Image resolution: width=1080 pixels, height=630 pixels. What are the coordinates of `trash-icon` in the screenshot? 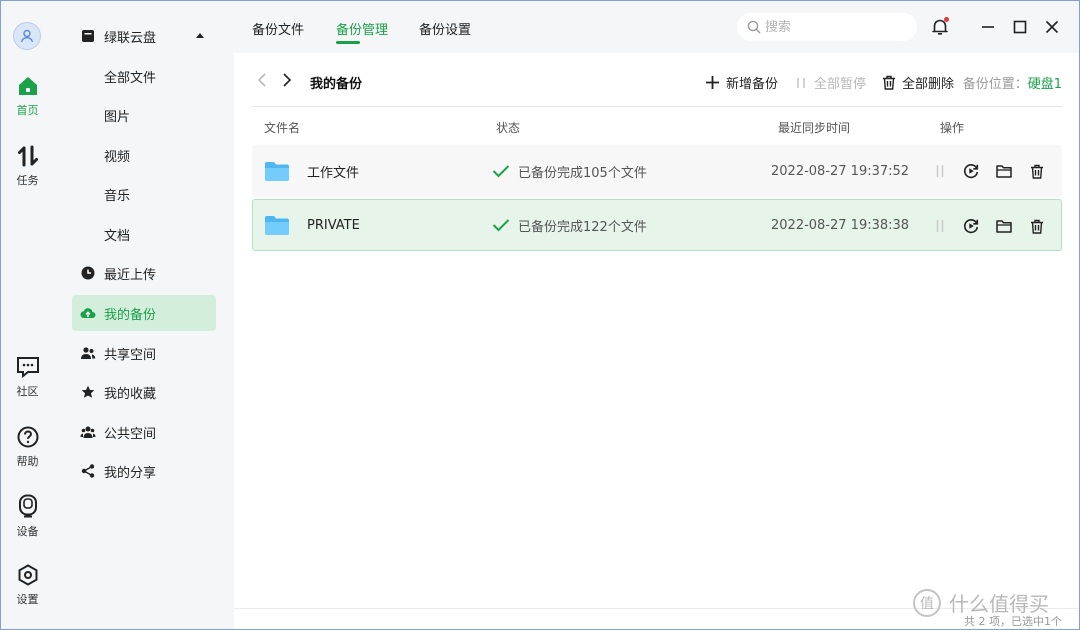 It's located at (889, 82).